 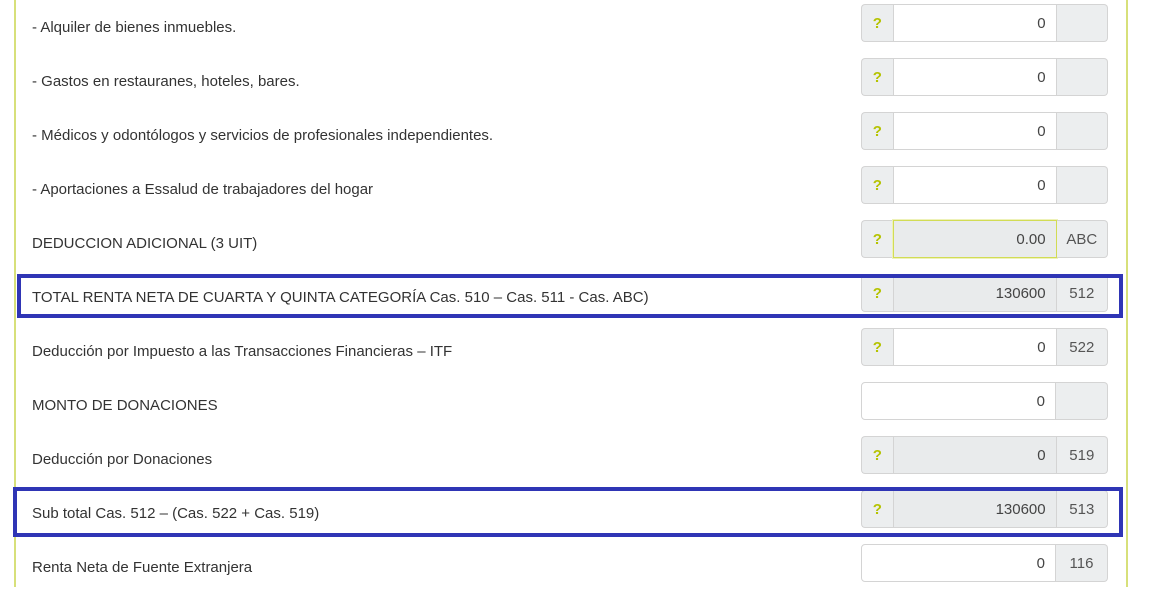 What do you see at coordinates (1082, 563) in the screenshot?
I see `case-number-addon: 116` at bounding box center [1082, 563].